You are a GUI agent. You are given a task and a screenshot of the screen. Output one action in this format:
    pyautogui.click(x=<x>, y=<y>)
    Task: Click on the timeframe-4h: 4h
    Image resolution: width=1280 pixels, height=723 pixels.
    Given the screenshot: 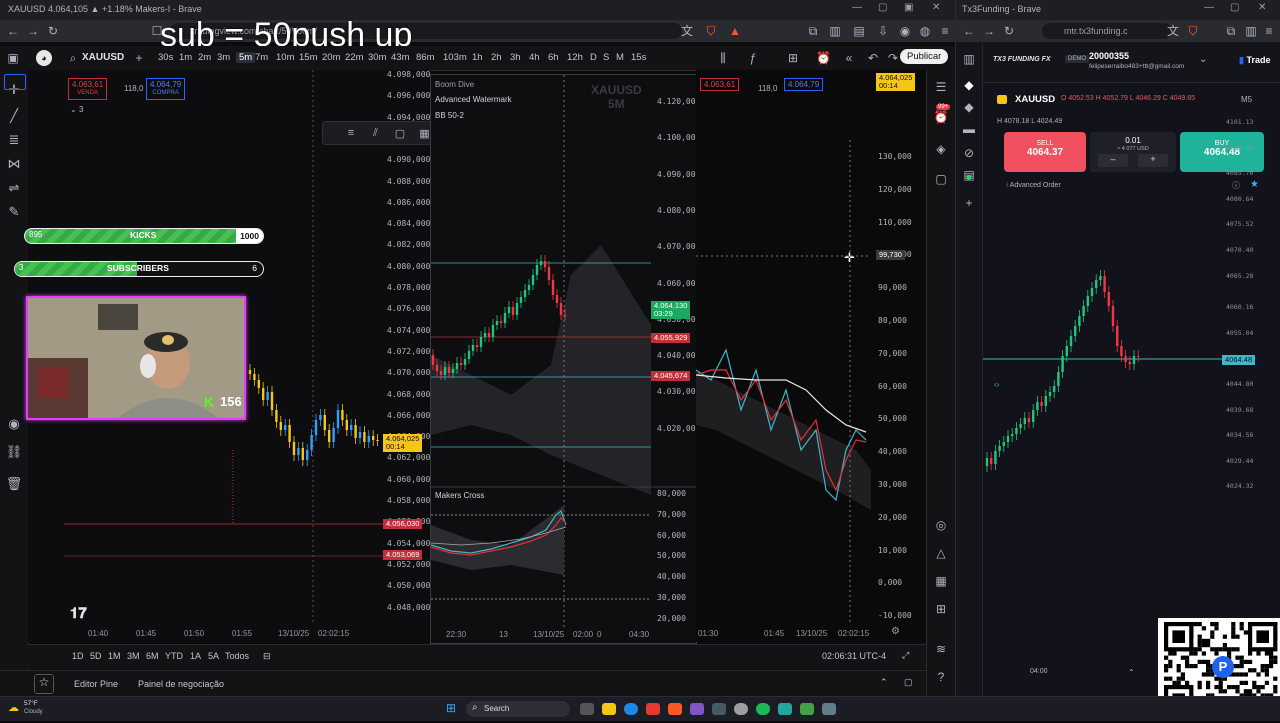 What is the action you would take?
    pyautogui.click(x=534, y=57)
    